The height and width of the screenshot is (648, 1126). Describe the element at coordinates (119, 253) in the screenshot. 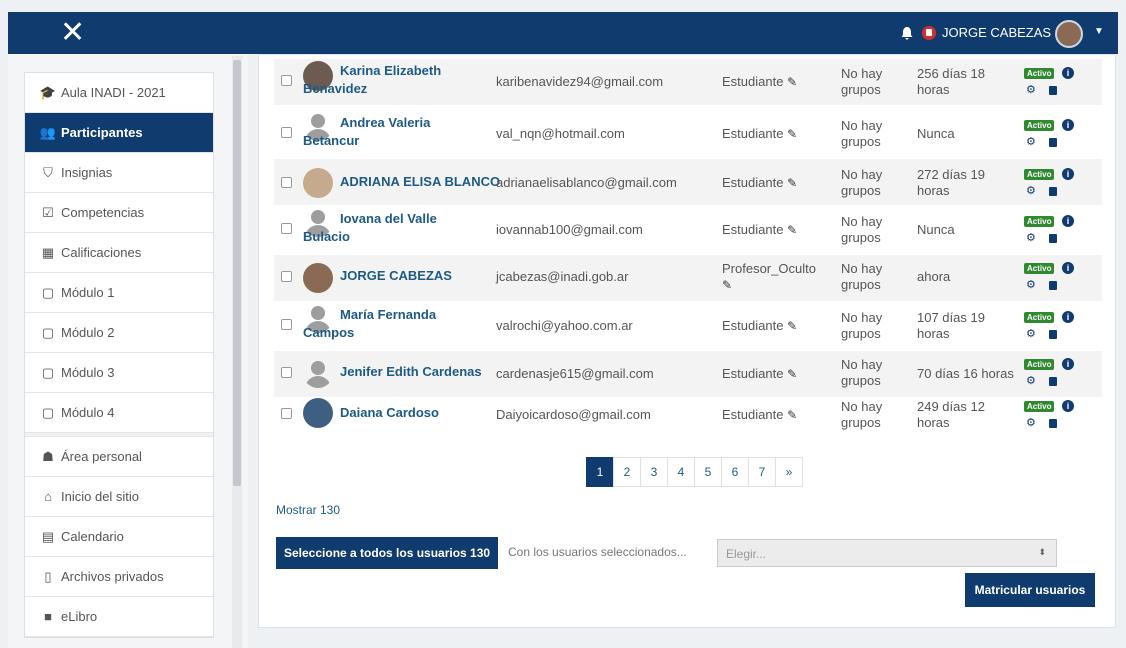

I see `sidebar-item-grades: ▦ Calificaciones` at that location.